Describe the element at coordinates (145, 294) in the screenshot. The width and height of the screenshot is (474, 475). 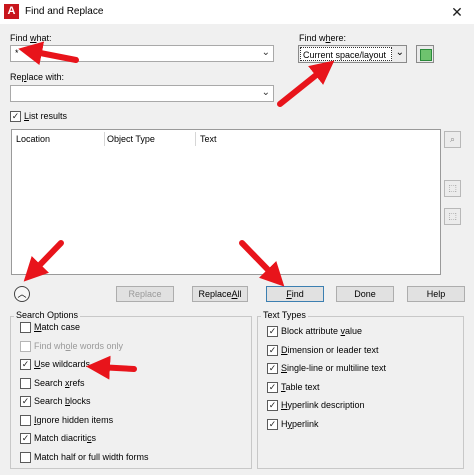
I see `replace-button: Replace` at that location.